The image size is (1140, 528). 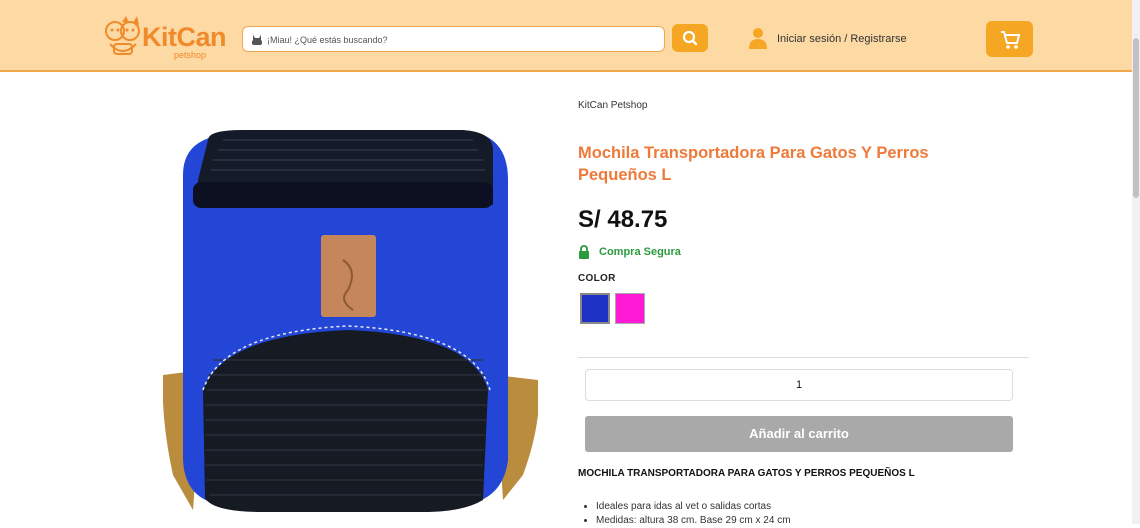 What do you see at coordinates (462, 39) in the screenshot?
I see `search-input` at bounding box center [462, 39].